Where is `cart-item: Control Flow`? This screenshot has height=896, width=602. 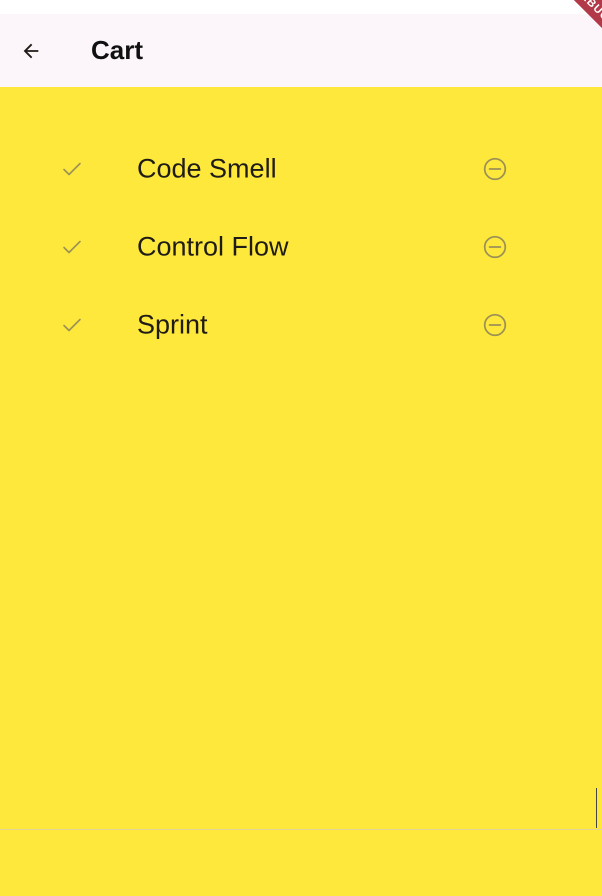 cart-item: Control Flow is located at coordinates (301, 247).